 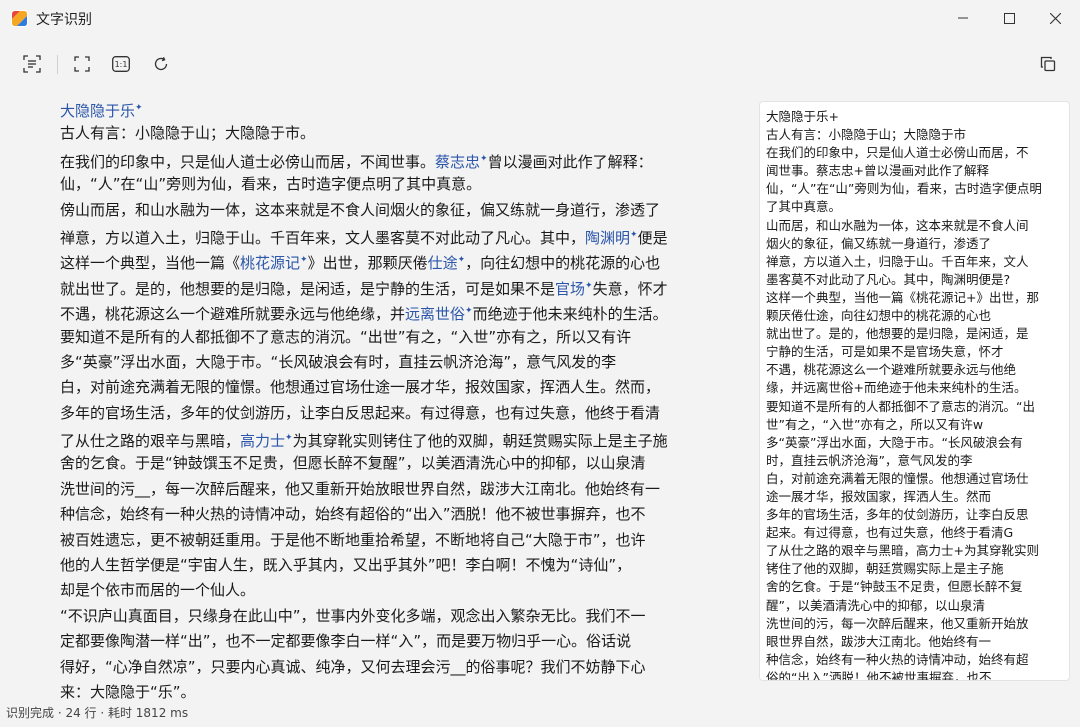 What do you see at coordinates (897, 261) in the screenshot?
I see `result-line: 禅意，方以道入土，归隐于山。千百年来，文人` at bounding box center [897, 261].